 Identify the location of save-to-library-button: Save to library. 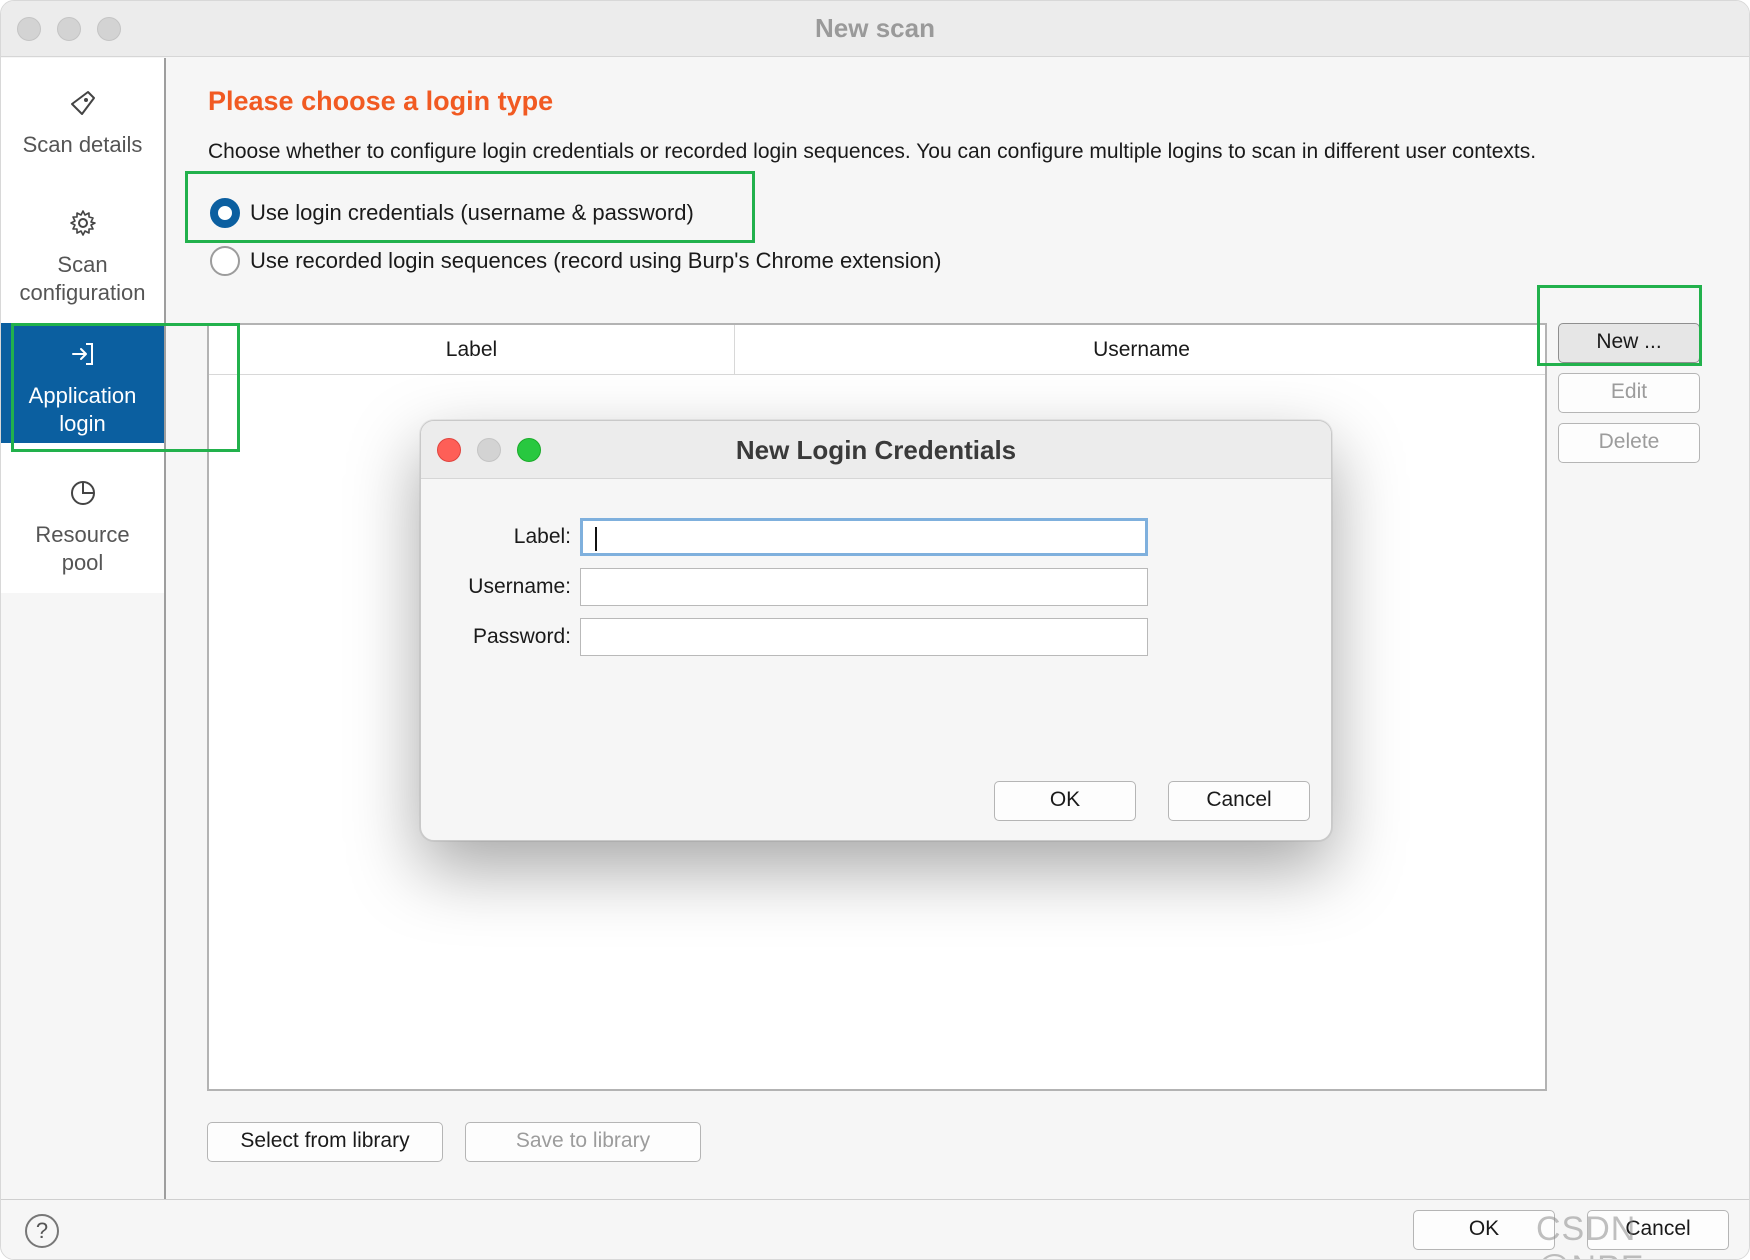
(583, 1142).